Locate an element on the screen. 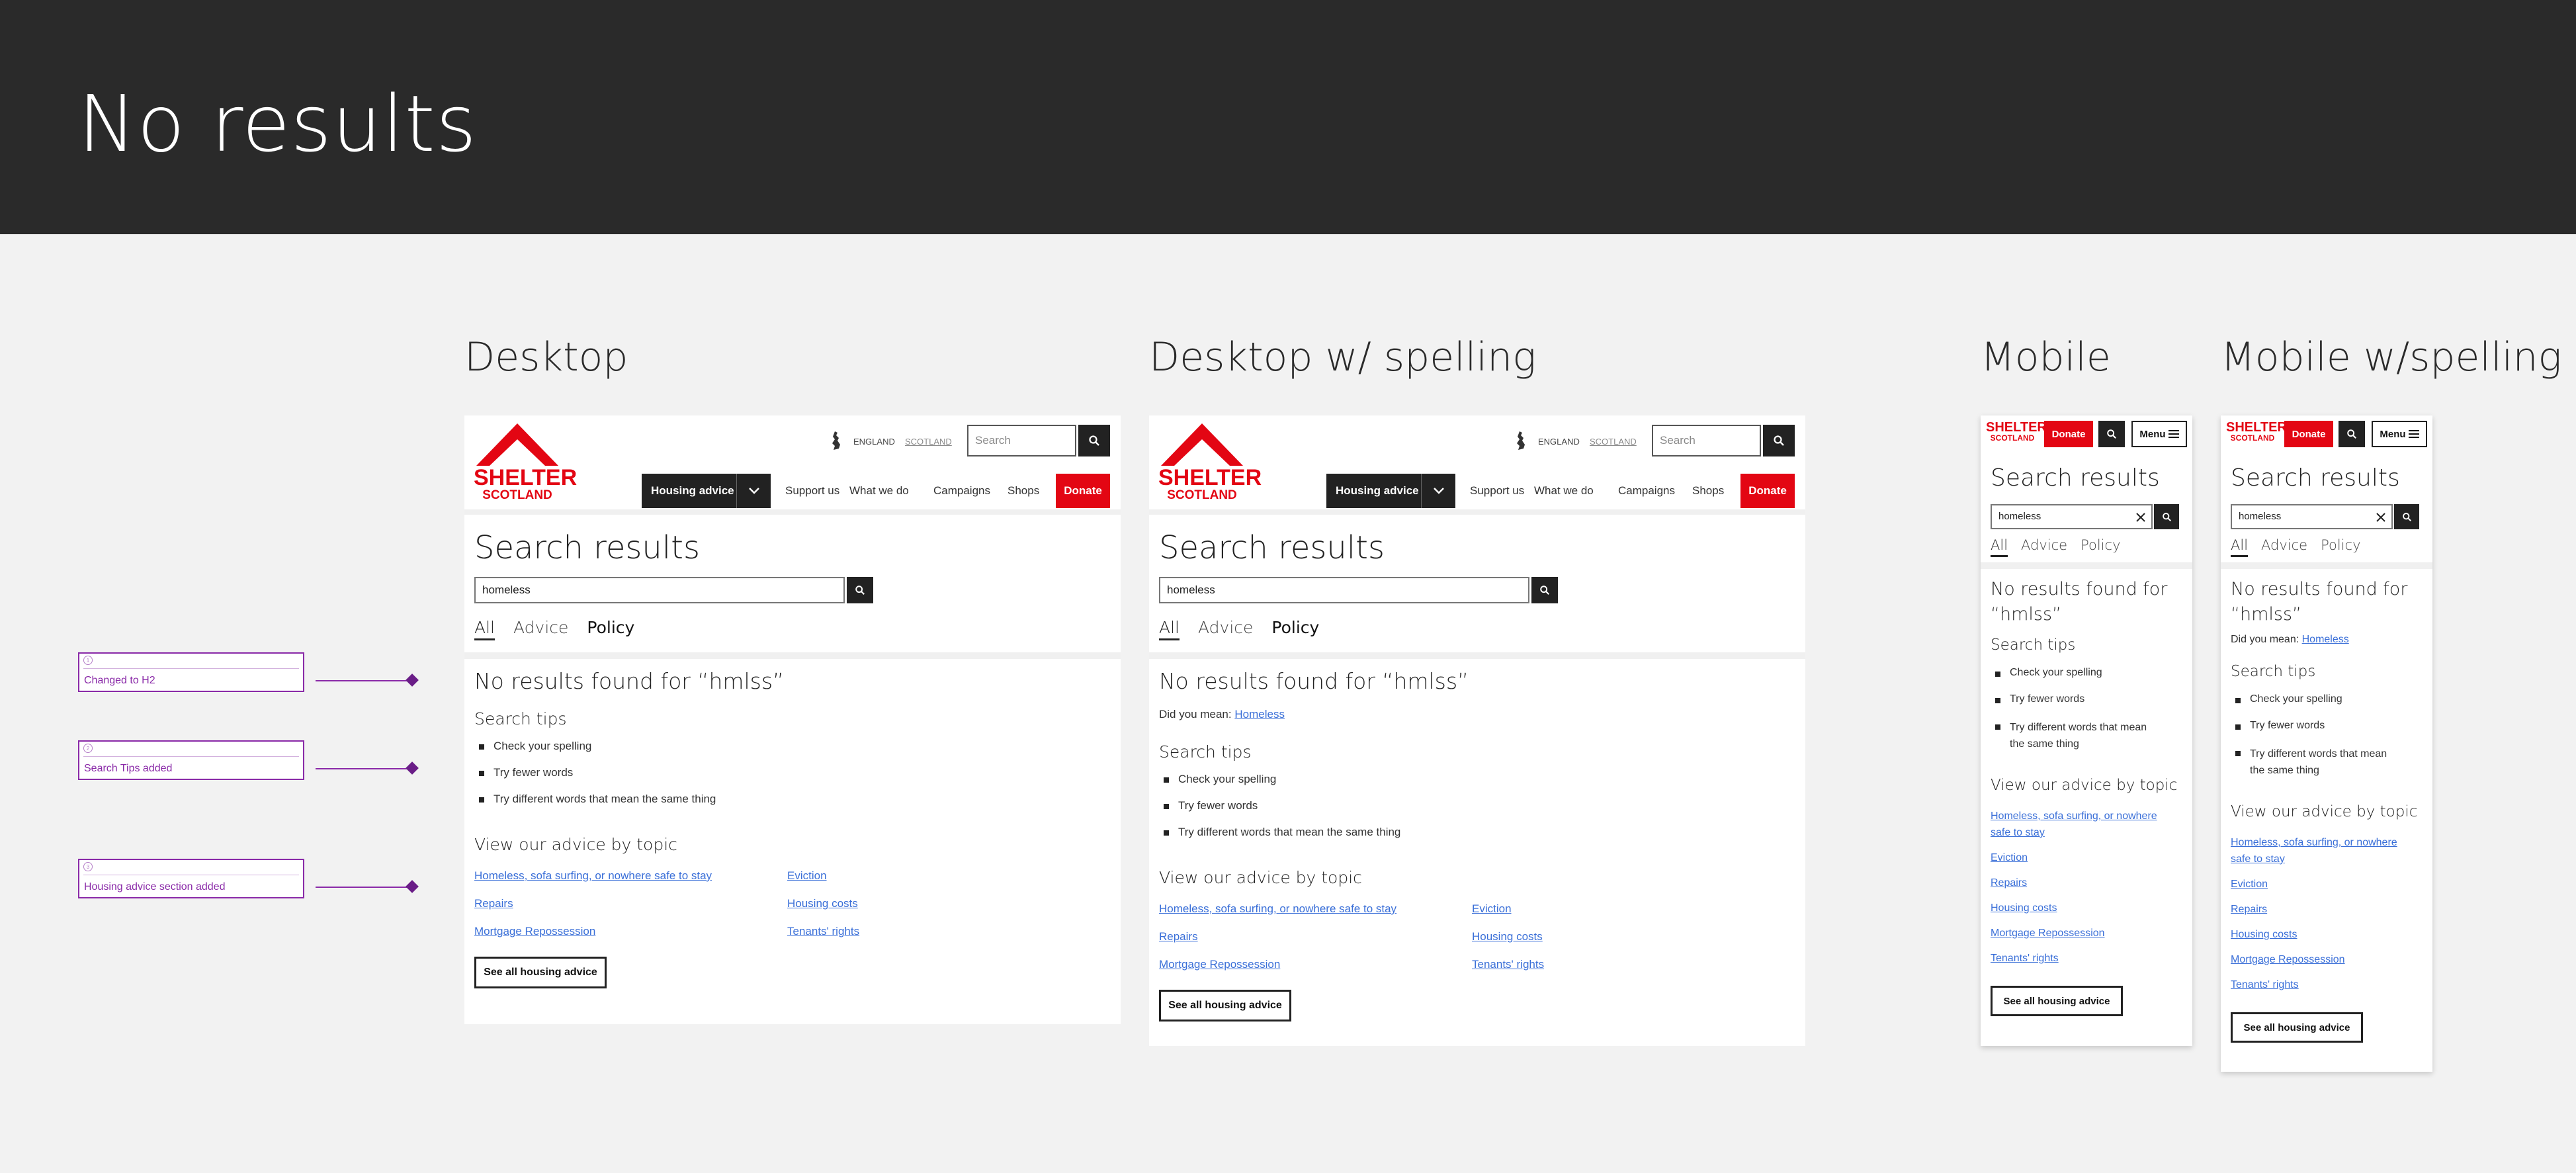 Image resolution: width=2576 pixels, height=1173 pixels. annotation-housing-advice-added: 3 Housing advice section added is located at coordinates (191, 878).